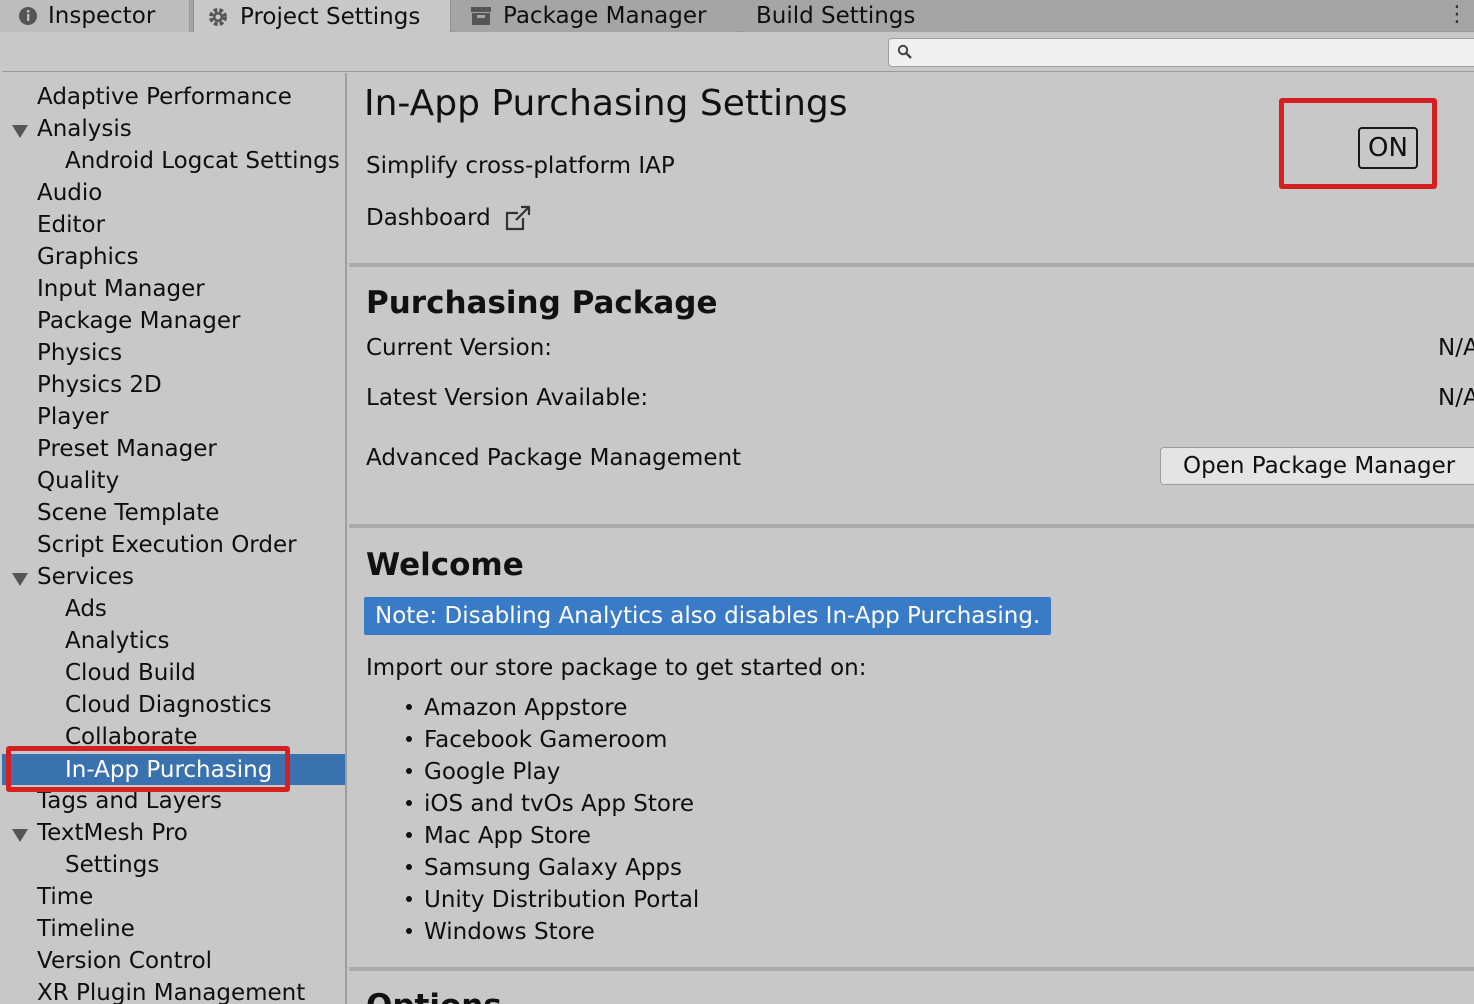 Image resolution: width=1474 pixels, height=1004 pixels. I want to click on sidebar-item-services: Services, so click(173, 577).